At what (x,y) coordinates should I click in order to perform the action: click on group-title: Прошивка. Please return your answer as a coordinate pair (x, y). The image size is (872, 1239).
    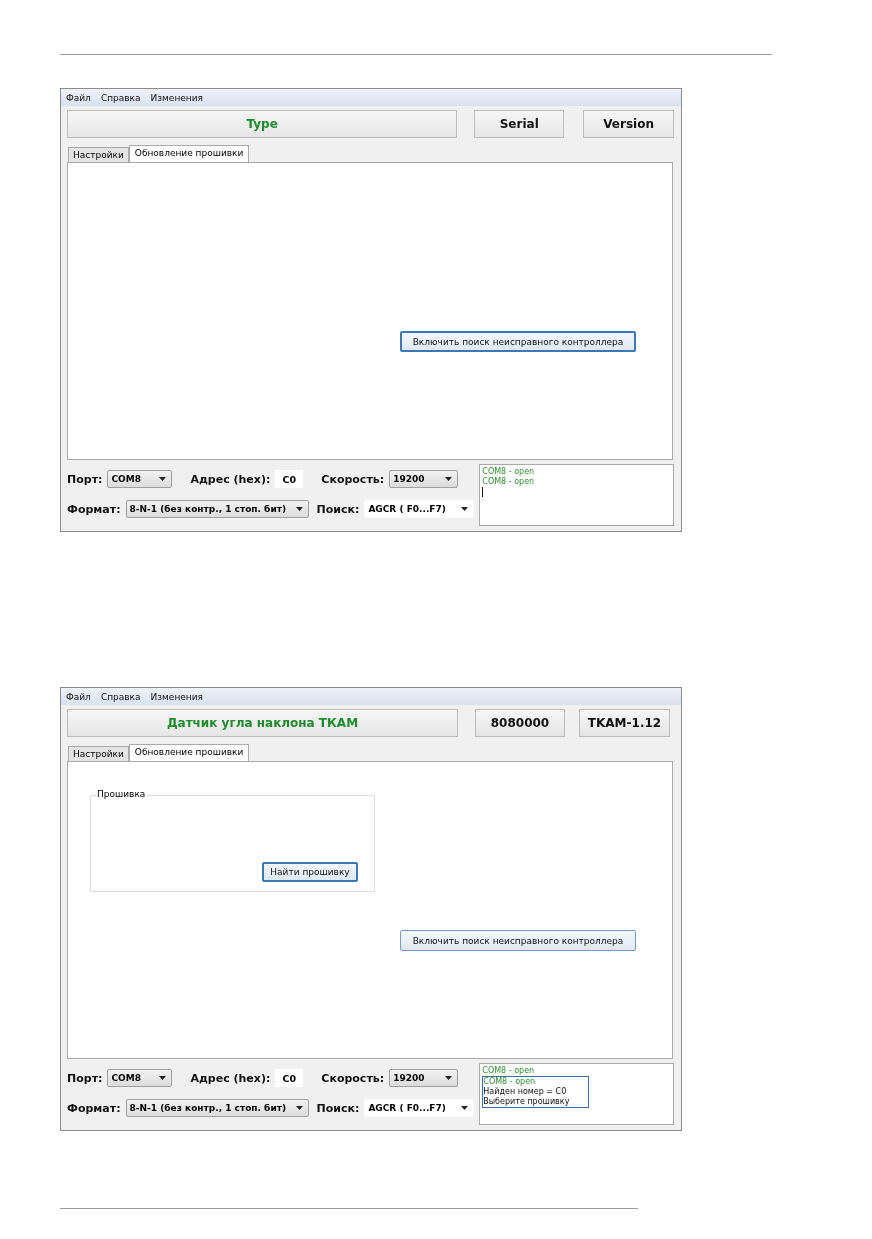
    Looking at the image, I should click on (121, 794).